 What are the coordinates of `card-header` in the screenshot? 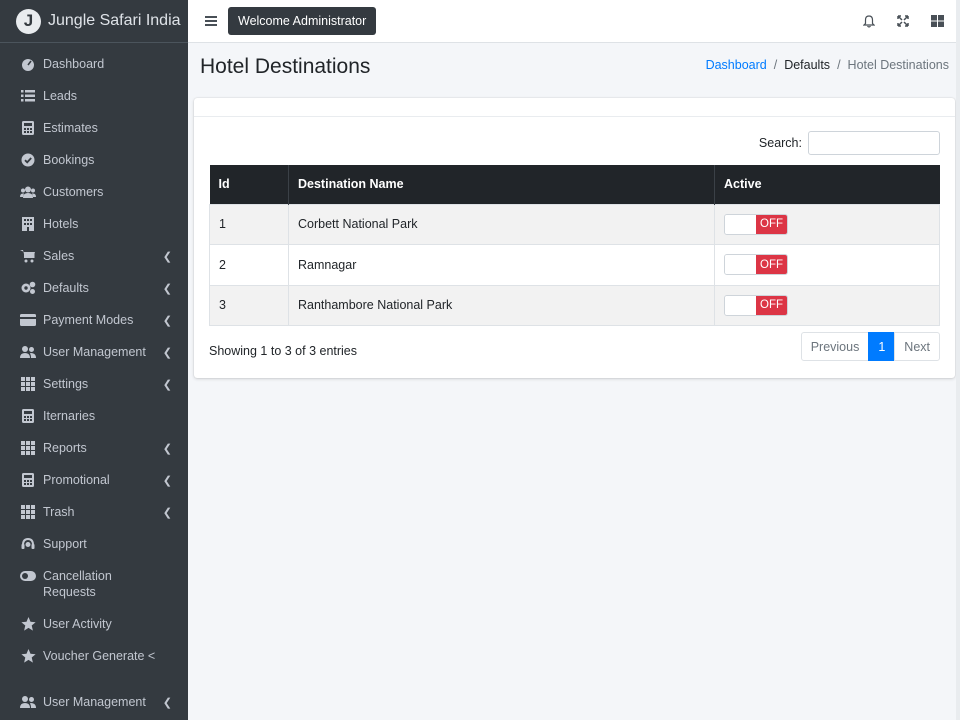 It's located at (574, 107).